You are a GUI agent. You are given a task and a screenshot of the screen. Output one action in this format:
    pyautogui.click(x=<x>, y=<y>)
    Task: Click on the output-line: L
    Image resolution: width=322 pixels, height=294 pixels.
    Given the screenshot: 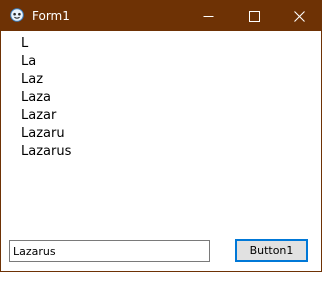 What is the action you would take?
    pyautogui.click(x=25, y=43)
    